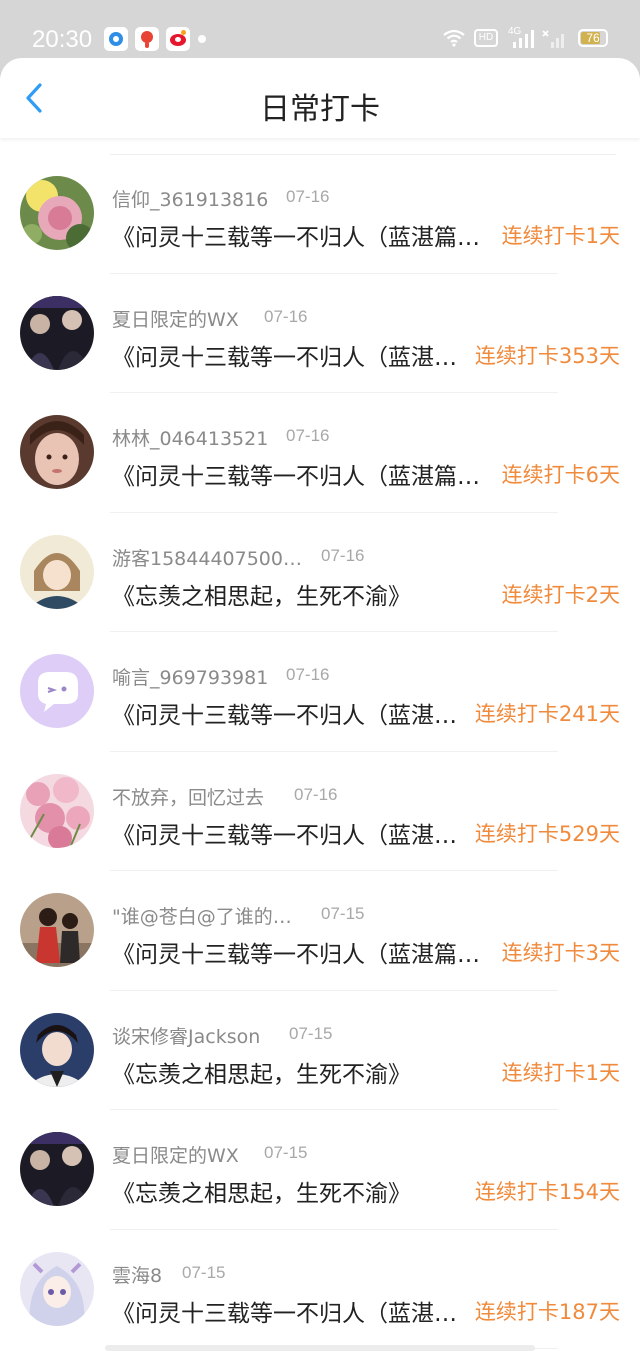 The height and width of the screenshot is (1351, 640). Describe the element at coordinates (202, 39) in the screenshot. I see `notification-dot-icon` at that location.